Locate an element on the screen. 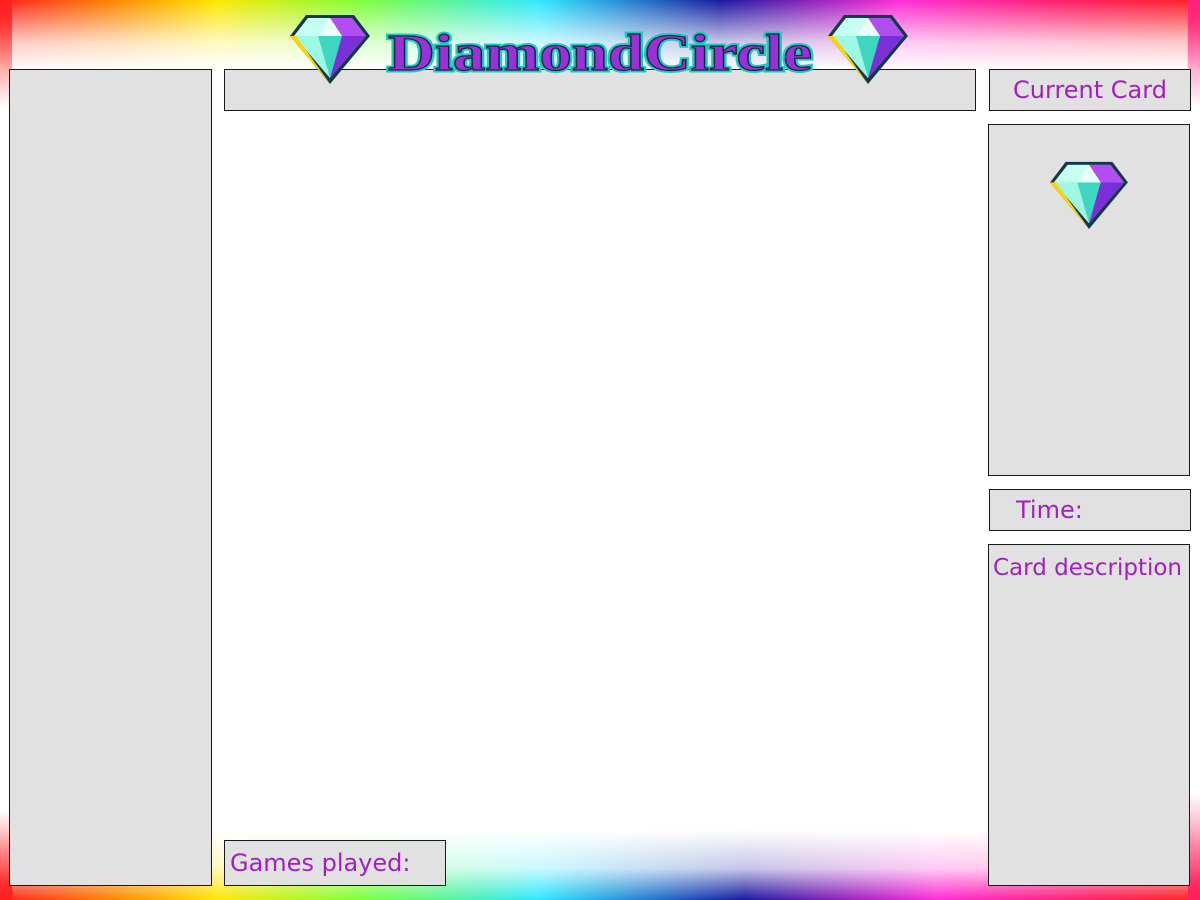 The height and width of the screenshot is (900, 1200). current-card-panel is located at coordinates (1089, 300).